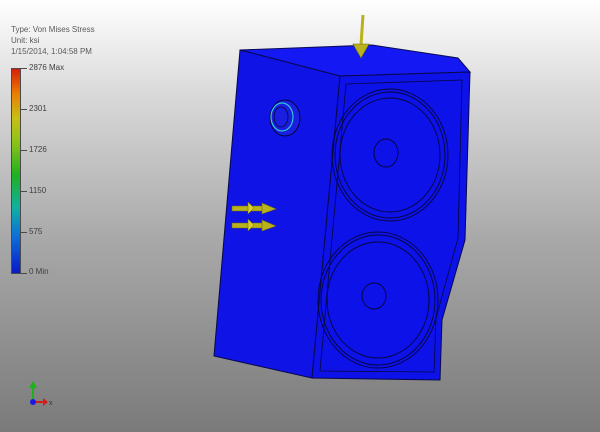 This screenshot has width=600, height=432. What do you see at coordinates (38, 393) in the screenshot?
I see `axis-triad-icon` at bounding box center [38, 393].